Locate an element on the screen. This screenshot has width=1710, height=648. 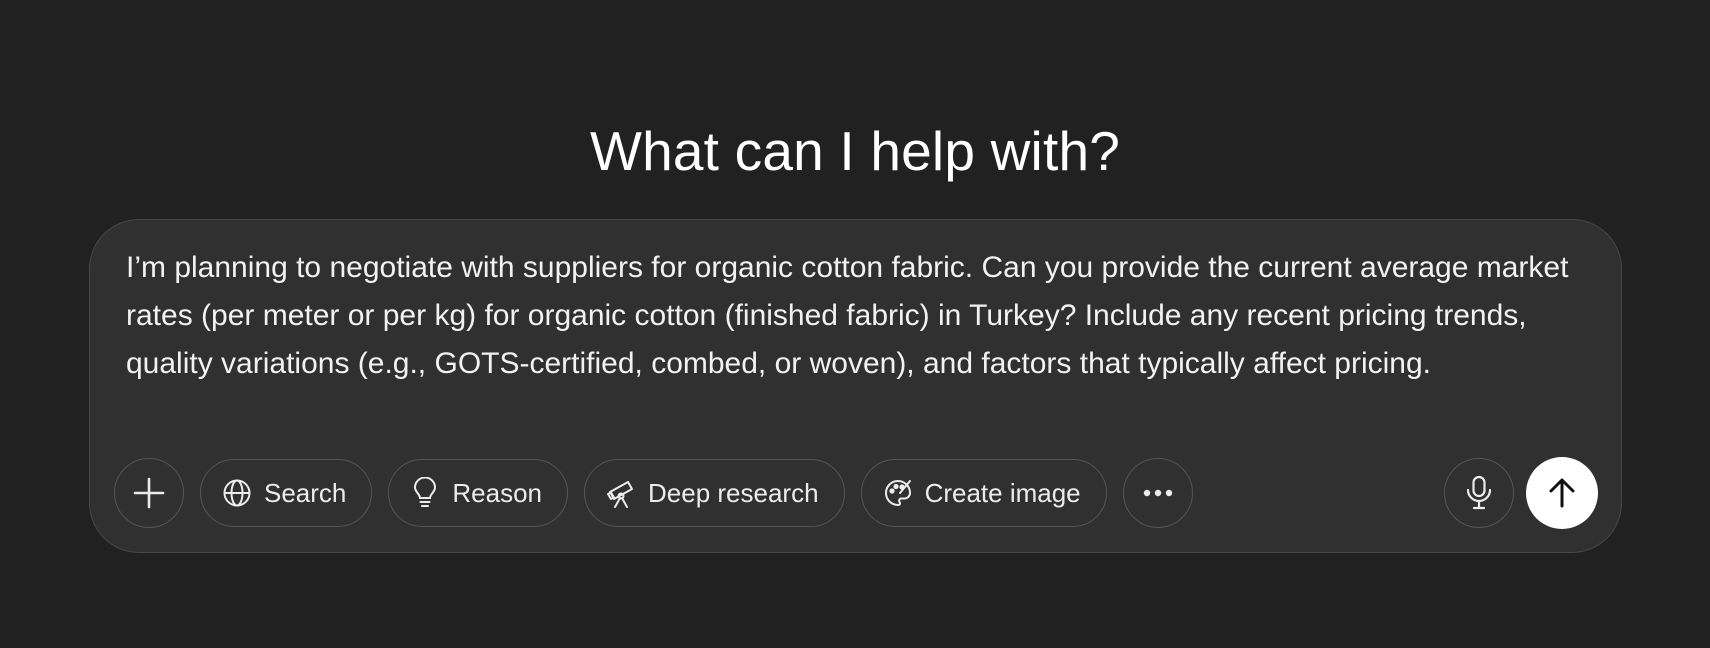
attach-button is located at coordinates (149, 493).